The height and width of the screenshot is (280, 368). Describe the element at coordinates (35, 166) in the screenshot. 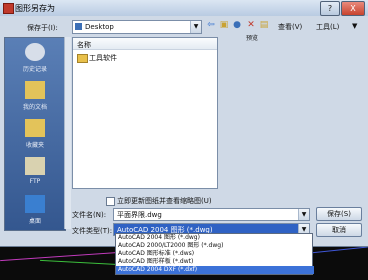

I see `ftp-icon` at that location.